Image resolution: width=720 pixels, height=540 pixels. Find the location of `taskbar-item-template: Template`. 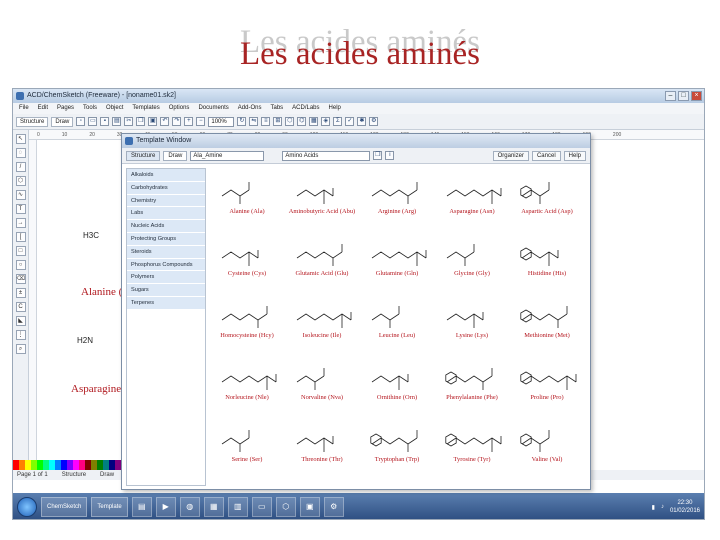

taskbar-item-template: Template is located at coordinates (109, 507).